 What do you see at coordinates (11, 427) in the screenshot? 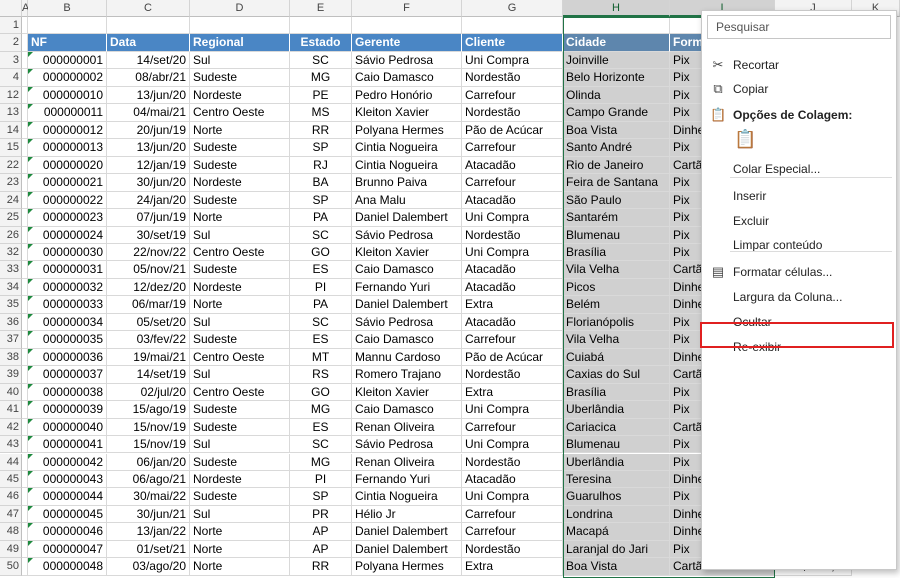
I see `row-header: 42` at bounding box center [11, 427].